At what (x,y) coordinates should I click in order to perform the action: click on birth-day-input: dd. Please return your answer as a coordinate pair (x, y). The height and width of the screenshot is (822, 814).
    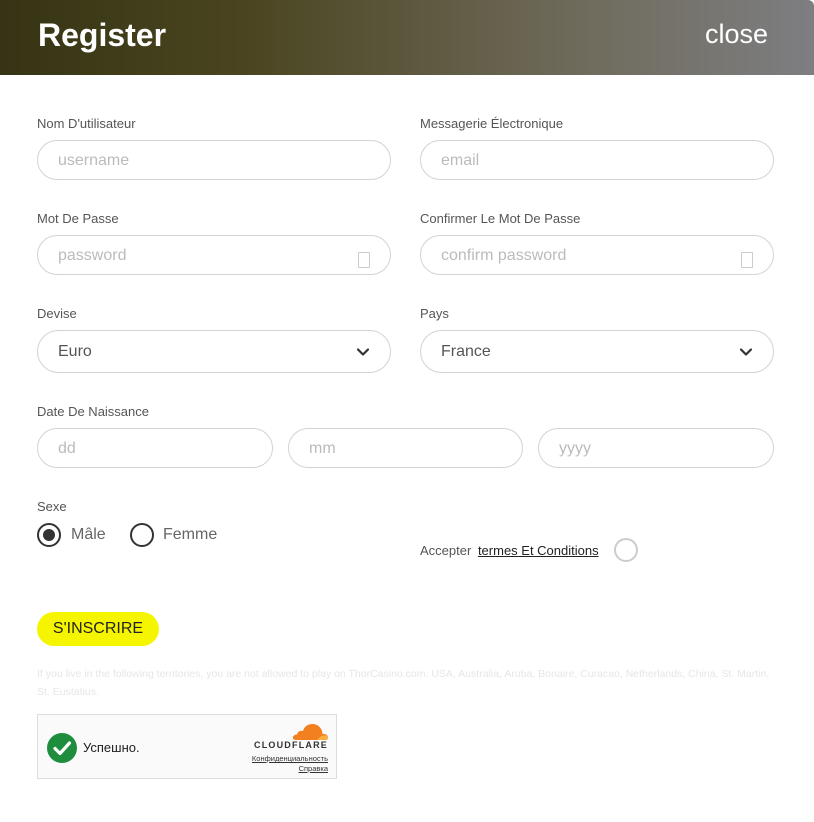
    Looking at the image, I should click on (155, 448).